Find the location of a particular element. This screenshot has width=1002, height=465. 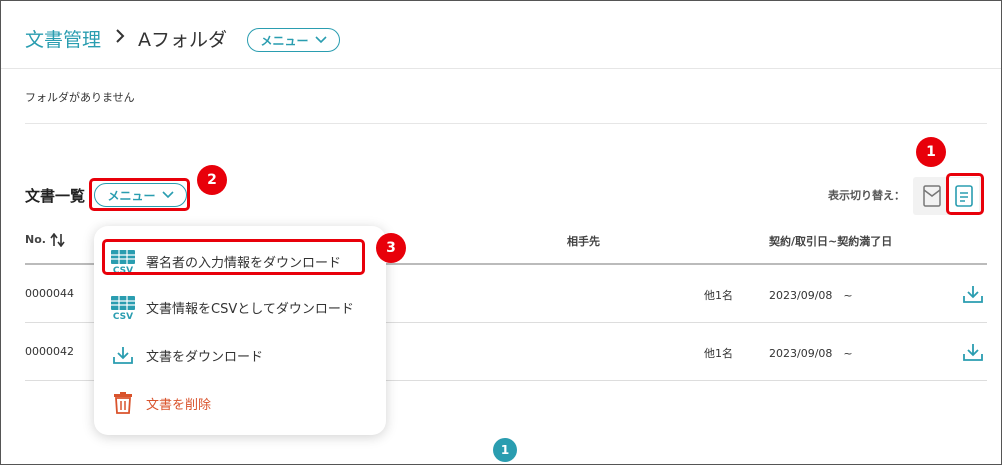

folder-menu-button: メニュー is located at coordinates (293, 40).